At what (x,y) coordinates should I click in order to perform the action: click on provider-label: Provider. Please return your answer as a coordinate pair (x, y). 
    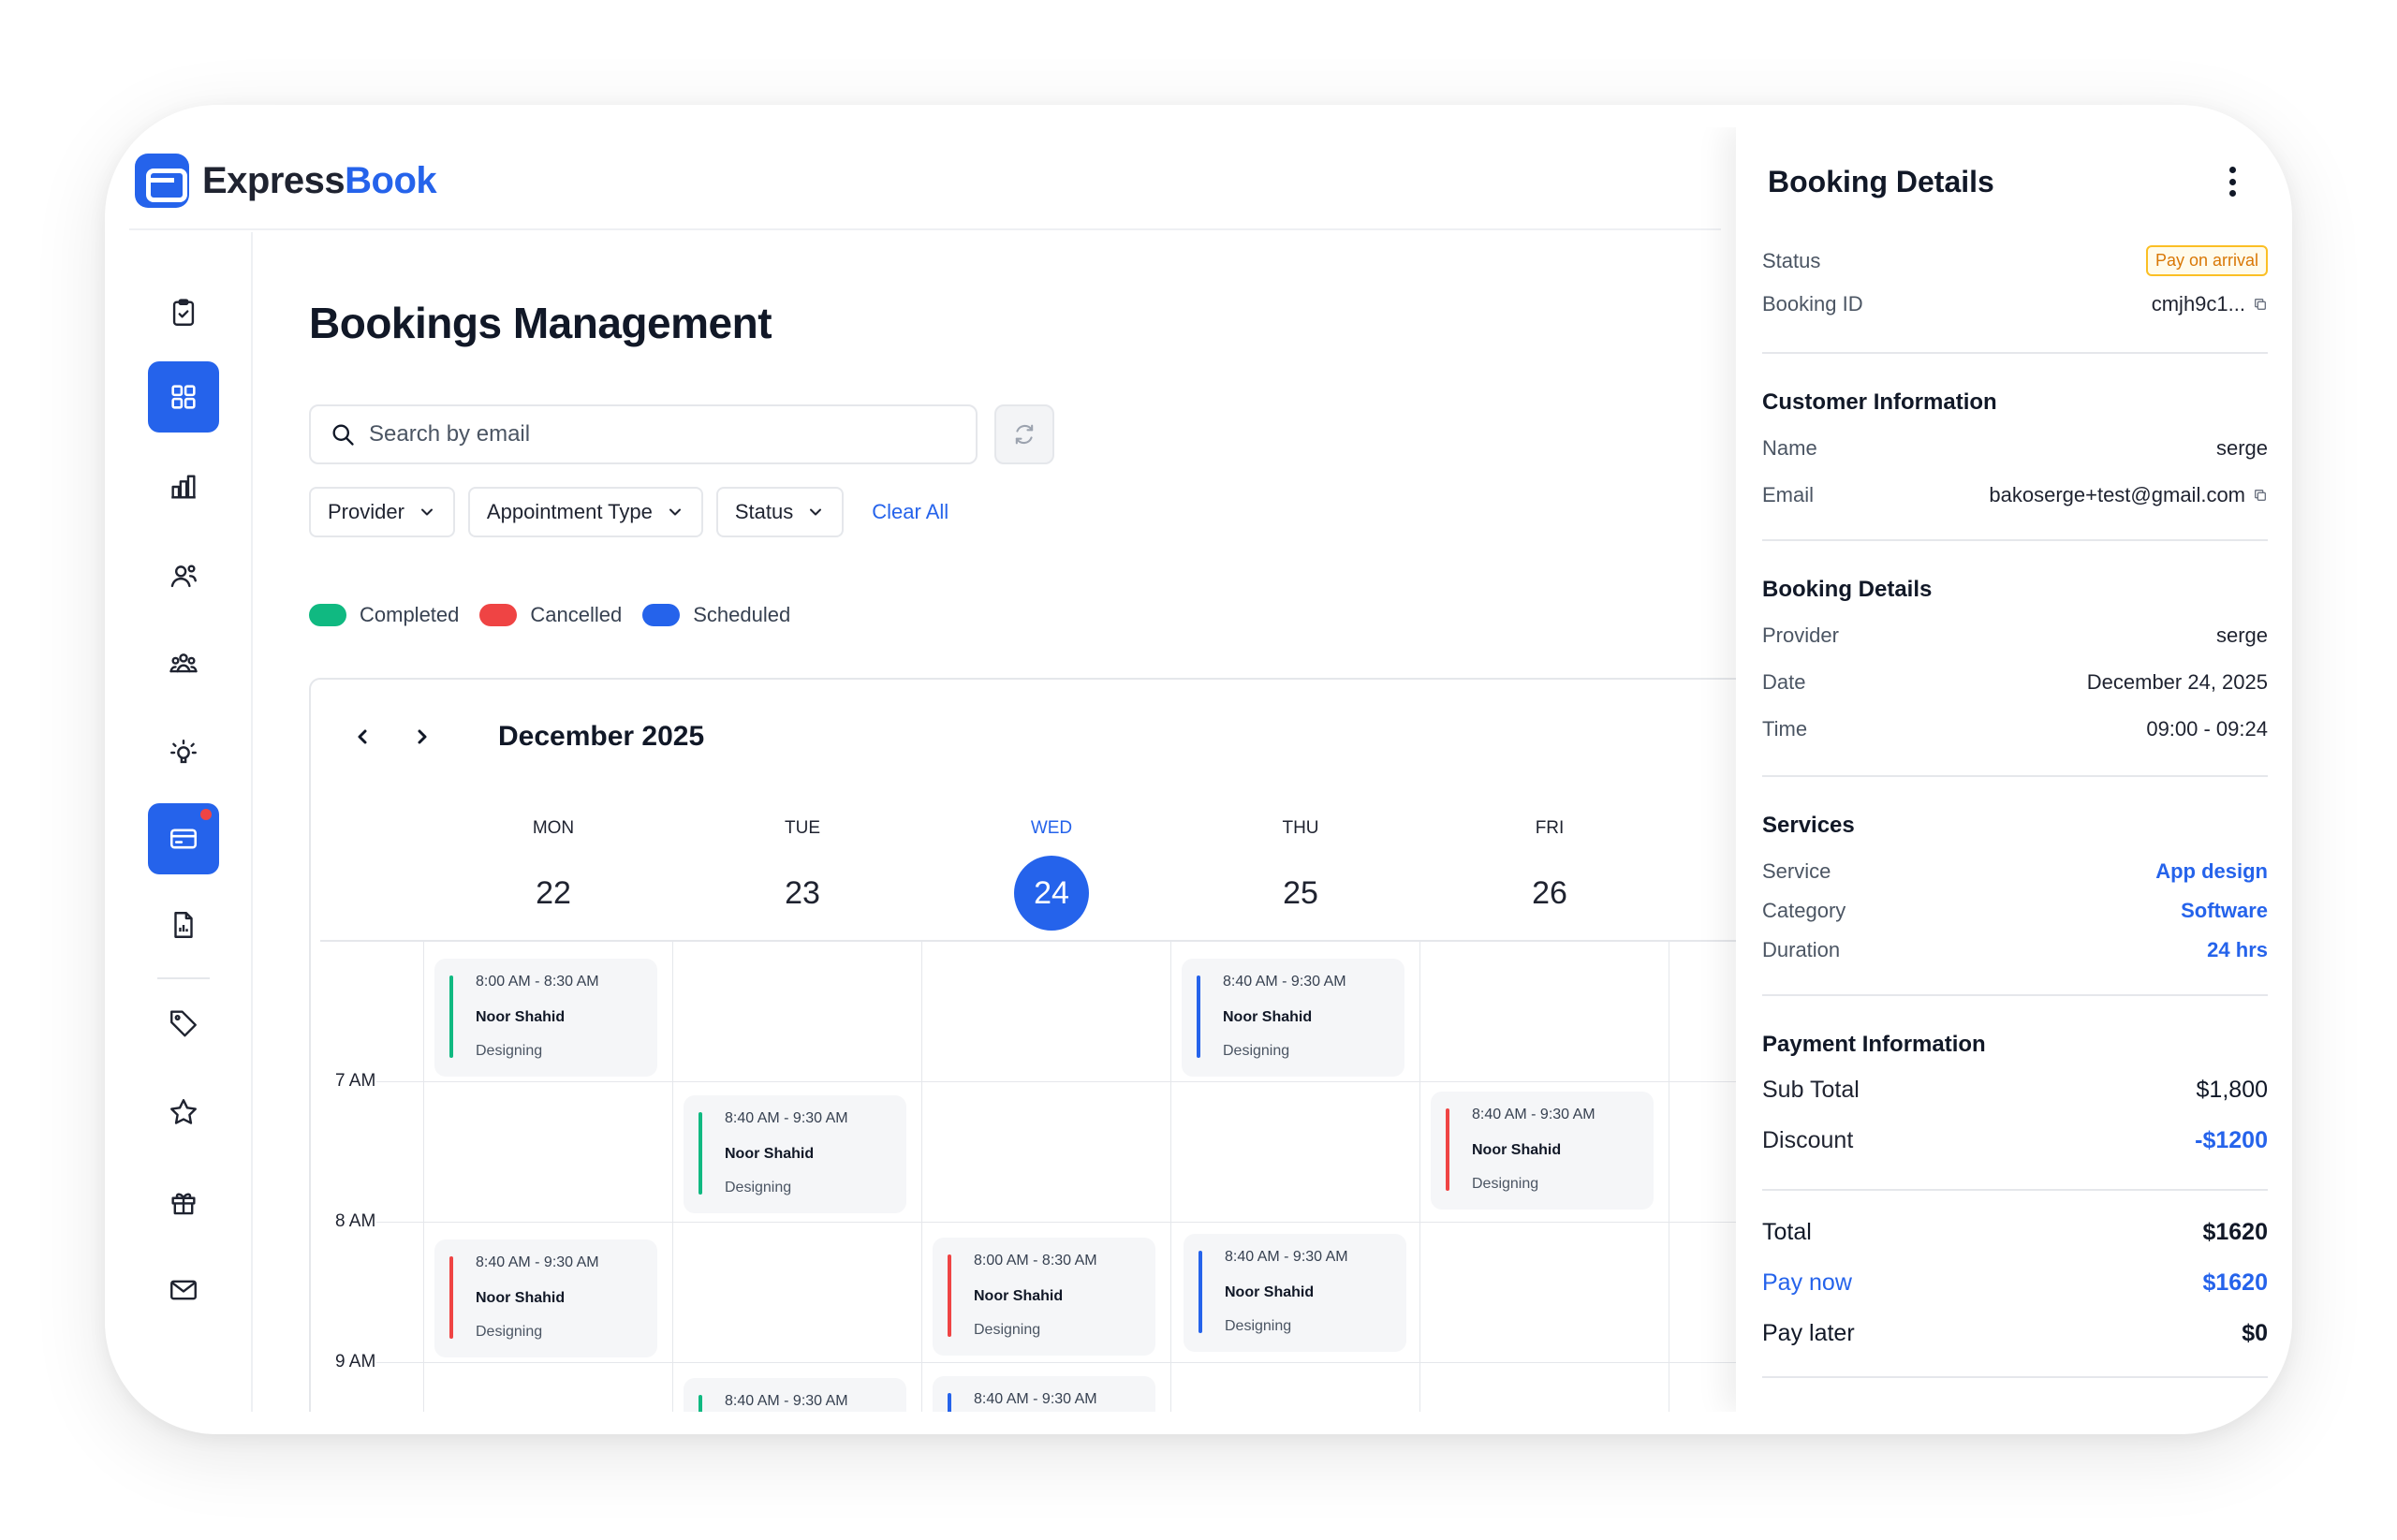
    Looking at the image, I should click on (1800, 635).